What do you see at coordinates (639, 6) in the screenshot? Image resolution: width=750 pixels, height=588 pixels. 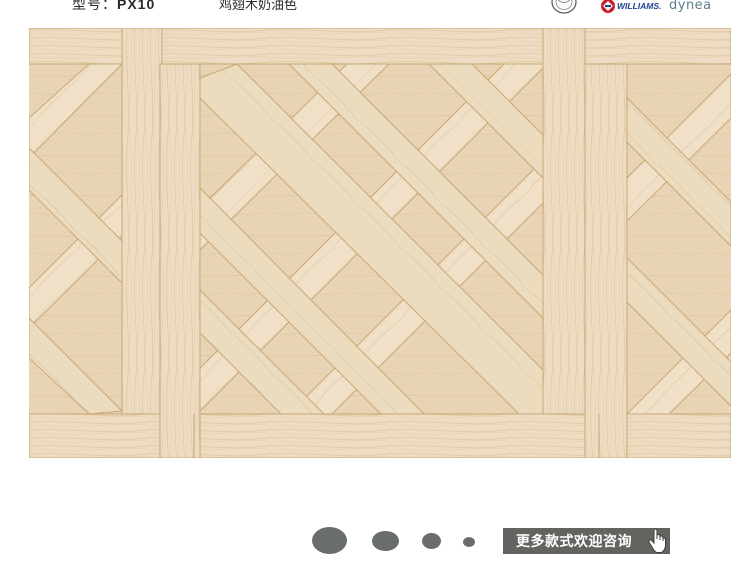 I see `williams-wordmark: WILLIAMS.` at bounding box center [639, 6].